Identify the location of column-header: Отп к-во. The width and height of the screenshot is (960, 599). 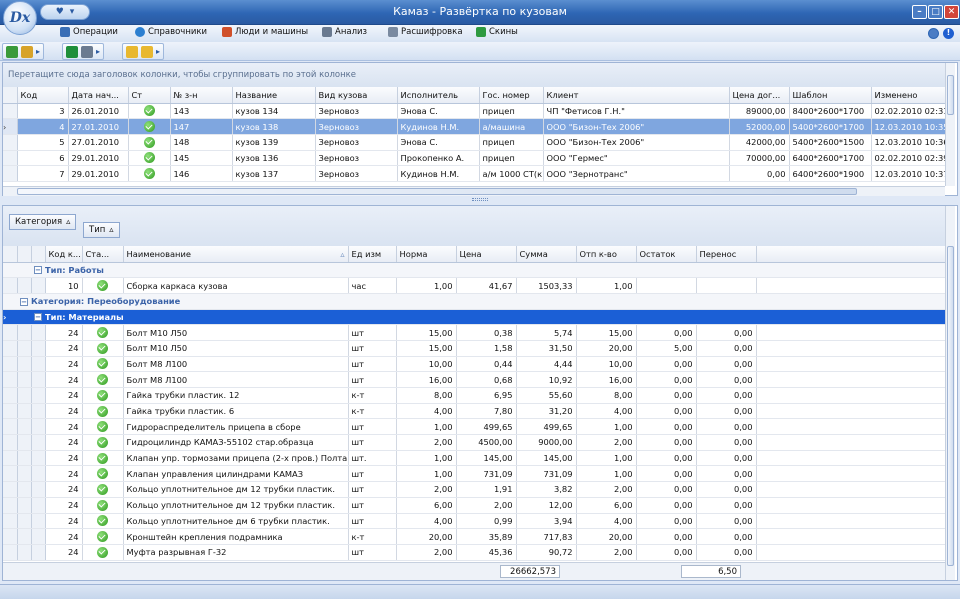
(606, 254).